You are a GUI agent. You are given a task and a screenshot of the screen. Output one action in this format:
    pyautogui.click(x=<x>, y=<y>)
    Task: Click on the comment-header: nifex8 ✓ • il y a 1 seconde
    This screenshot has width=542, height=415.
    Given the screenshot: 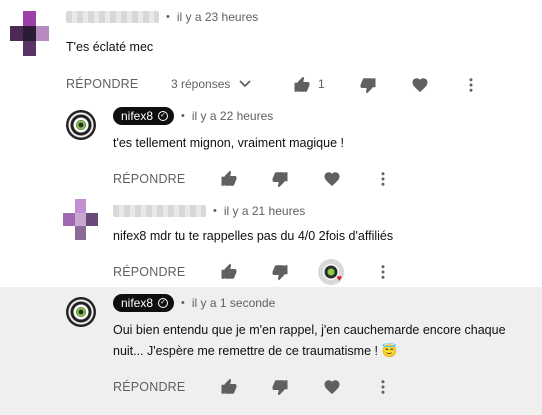 What is the action you would take?
    pyautogui.click(x=194, y=303)
    